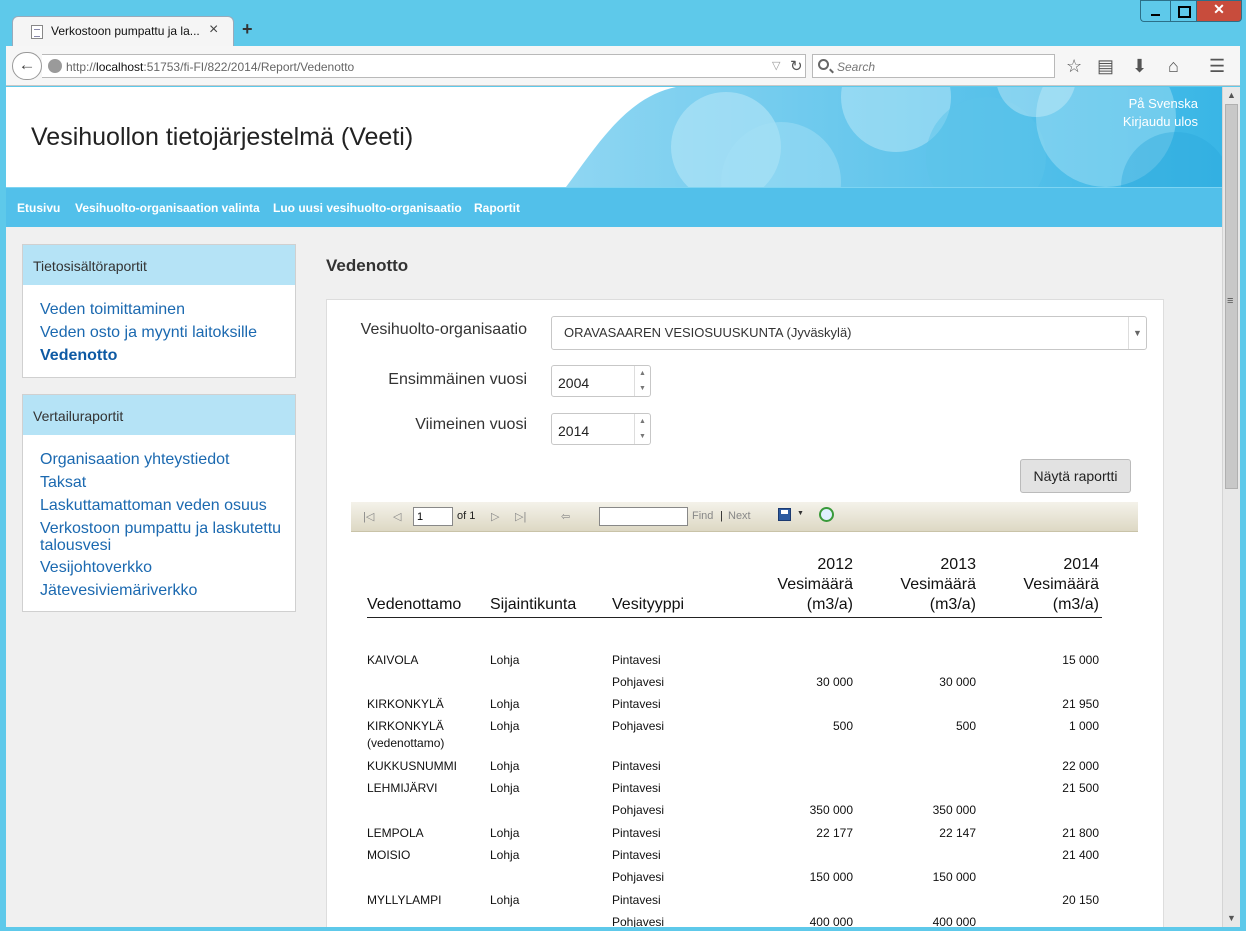  Describe the element at coordinates (457, 379) in the screenshot. I see `first-year-label: Ensimmäinen vuosi` at that location.